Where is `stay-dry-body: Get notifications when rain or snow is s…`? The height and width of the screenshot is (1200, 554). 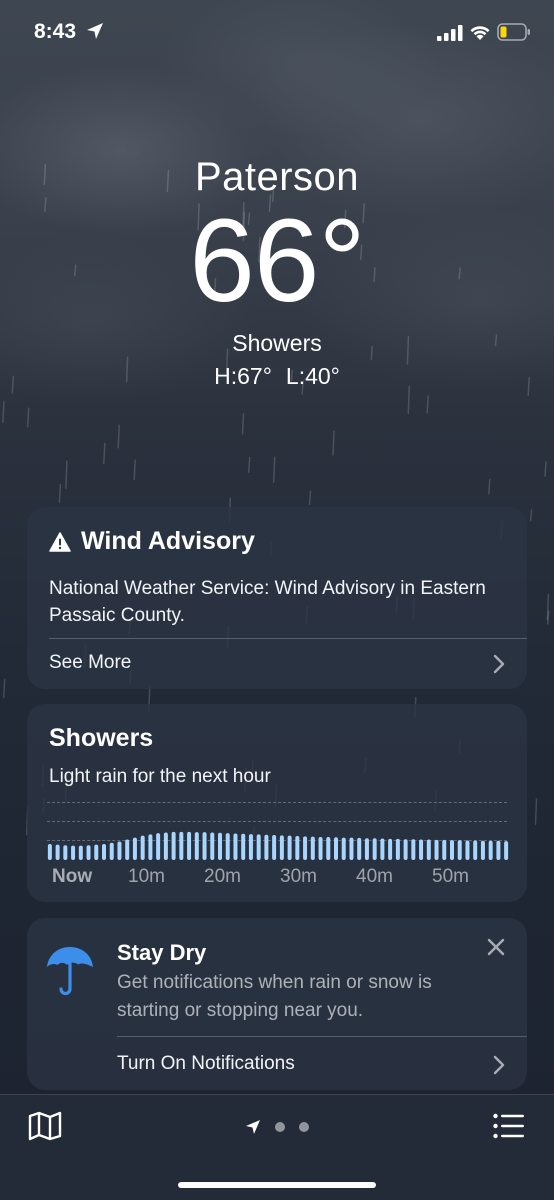
stay-dry-body: Get notifications when rain or snow is s… is located at coordinates (274, 996).